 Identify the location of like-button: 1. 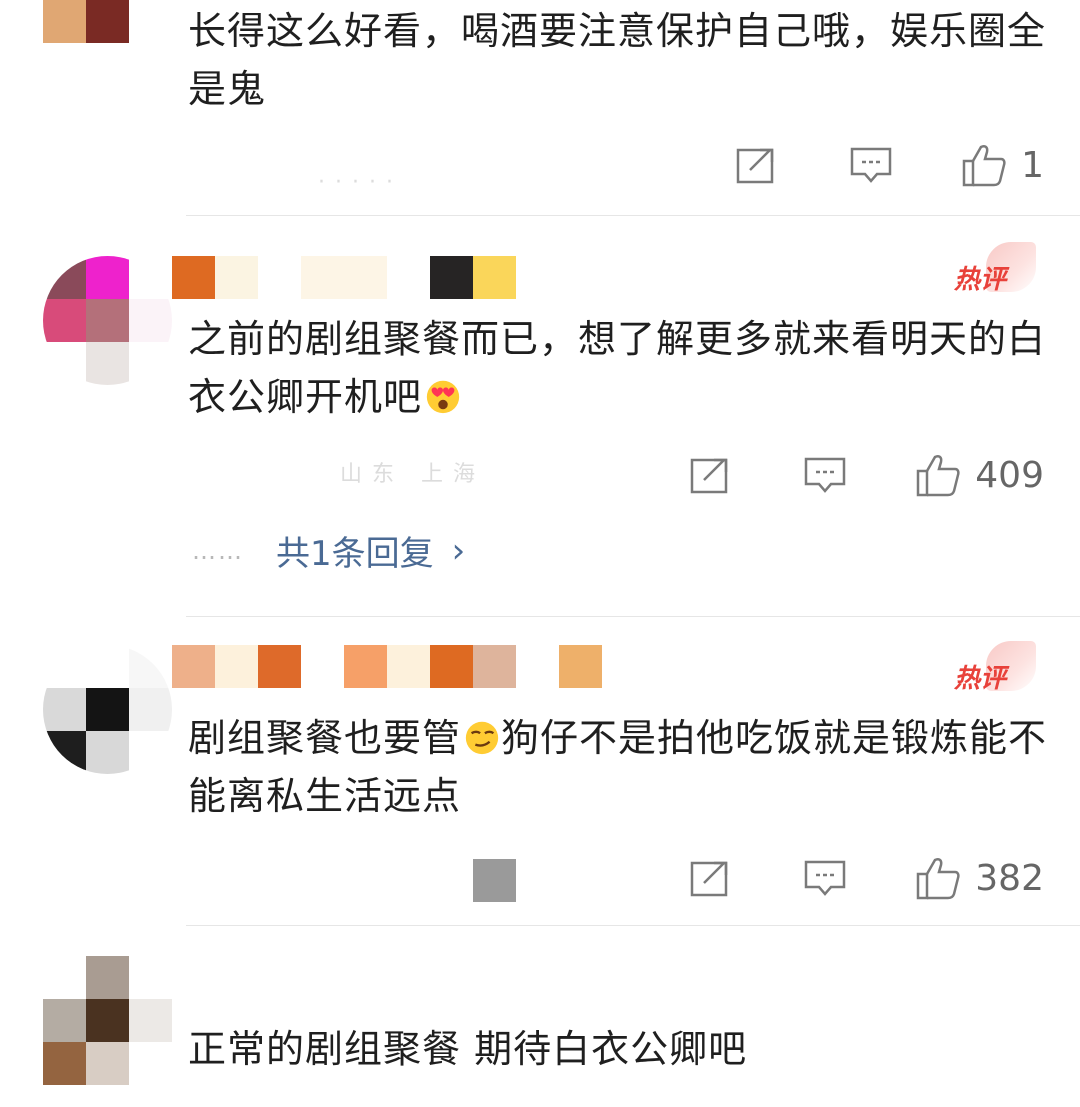
(1002, 165).